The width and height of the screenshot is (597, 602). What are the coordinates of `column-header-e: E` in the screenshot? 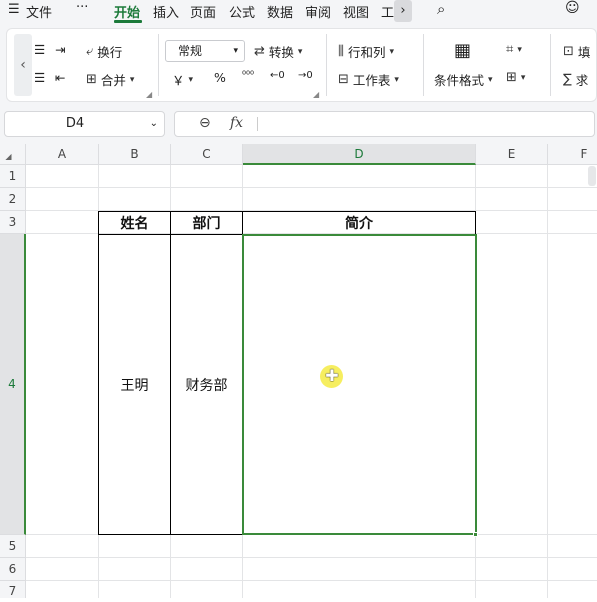 It's located at (512, 154).